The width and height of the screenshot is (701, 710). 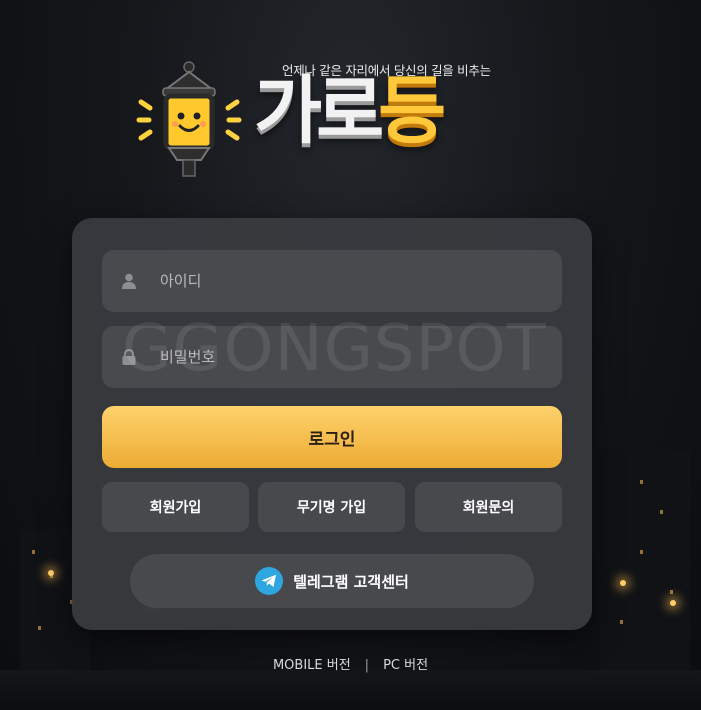 I want to click on logo-text-white: 가로, so click(x=319, y=111).